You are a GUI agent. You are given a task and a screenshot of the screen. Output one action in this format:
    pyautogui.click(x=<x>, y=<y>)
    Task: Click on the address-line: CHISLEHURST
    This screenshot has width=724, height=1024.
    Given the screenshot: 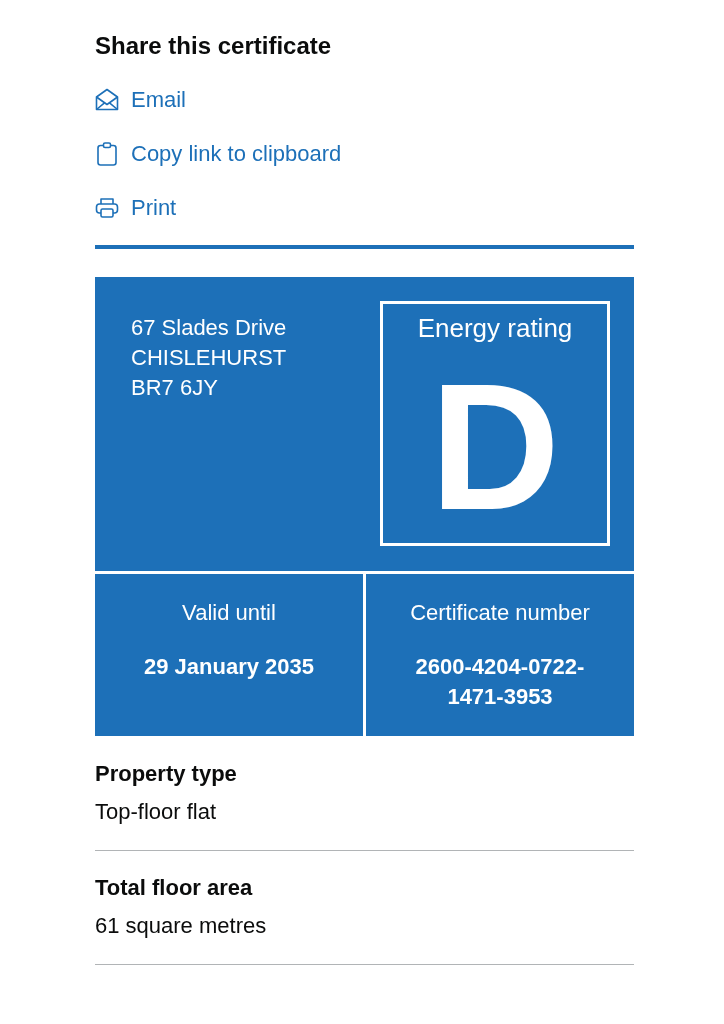 What is the action you would take?
    pyautogui.click(x=209, y=358)
    